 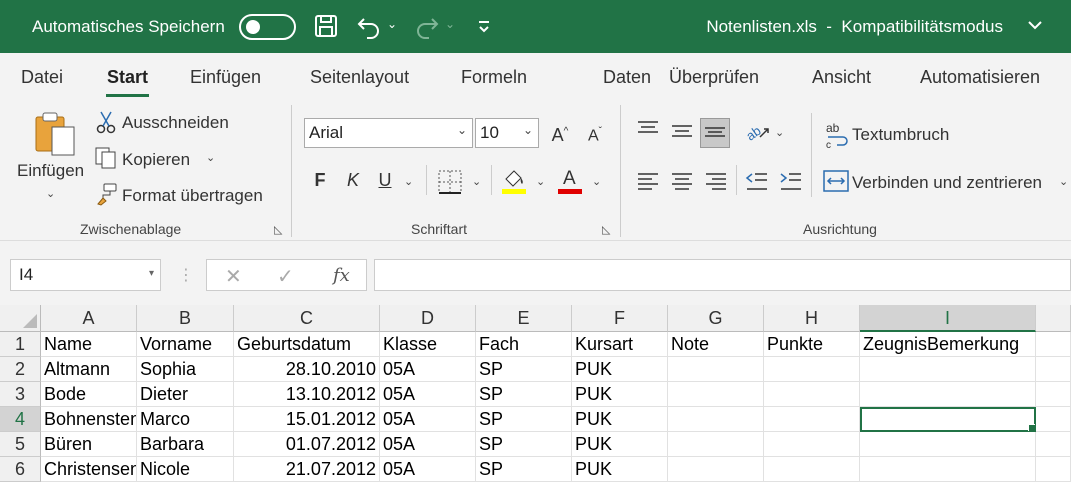 I want to click on cell-e1: Fach, so click(x=524, y=344).